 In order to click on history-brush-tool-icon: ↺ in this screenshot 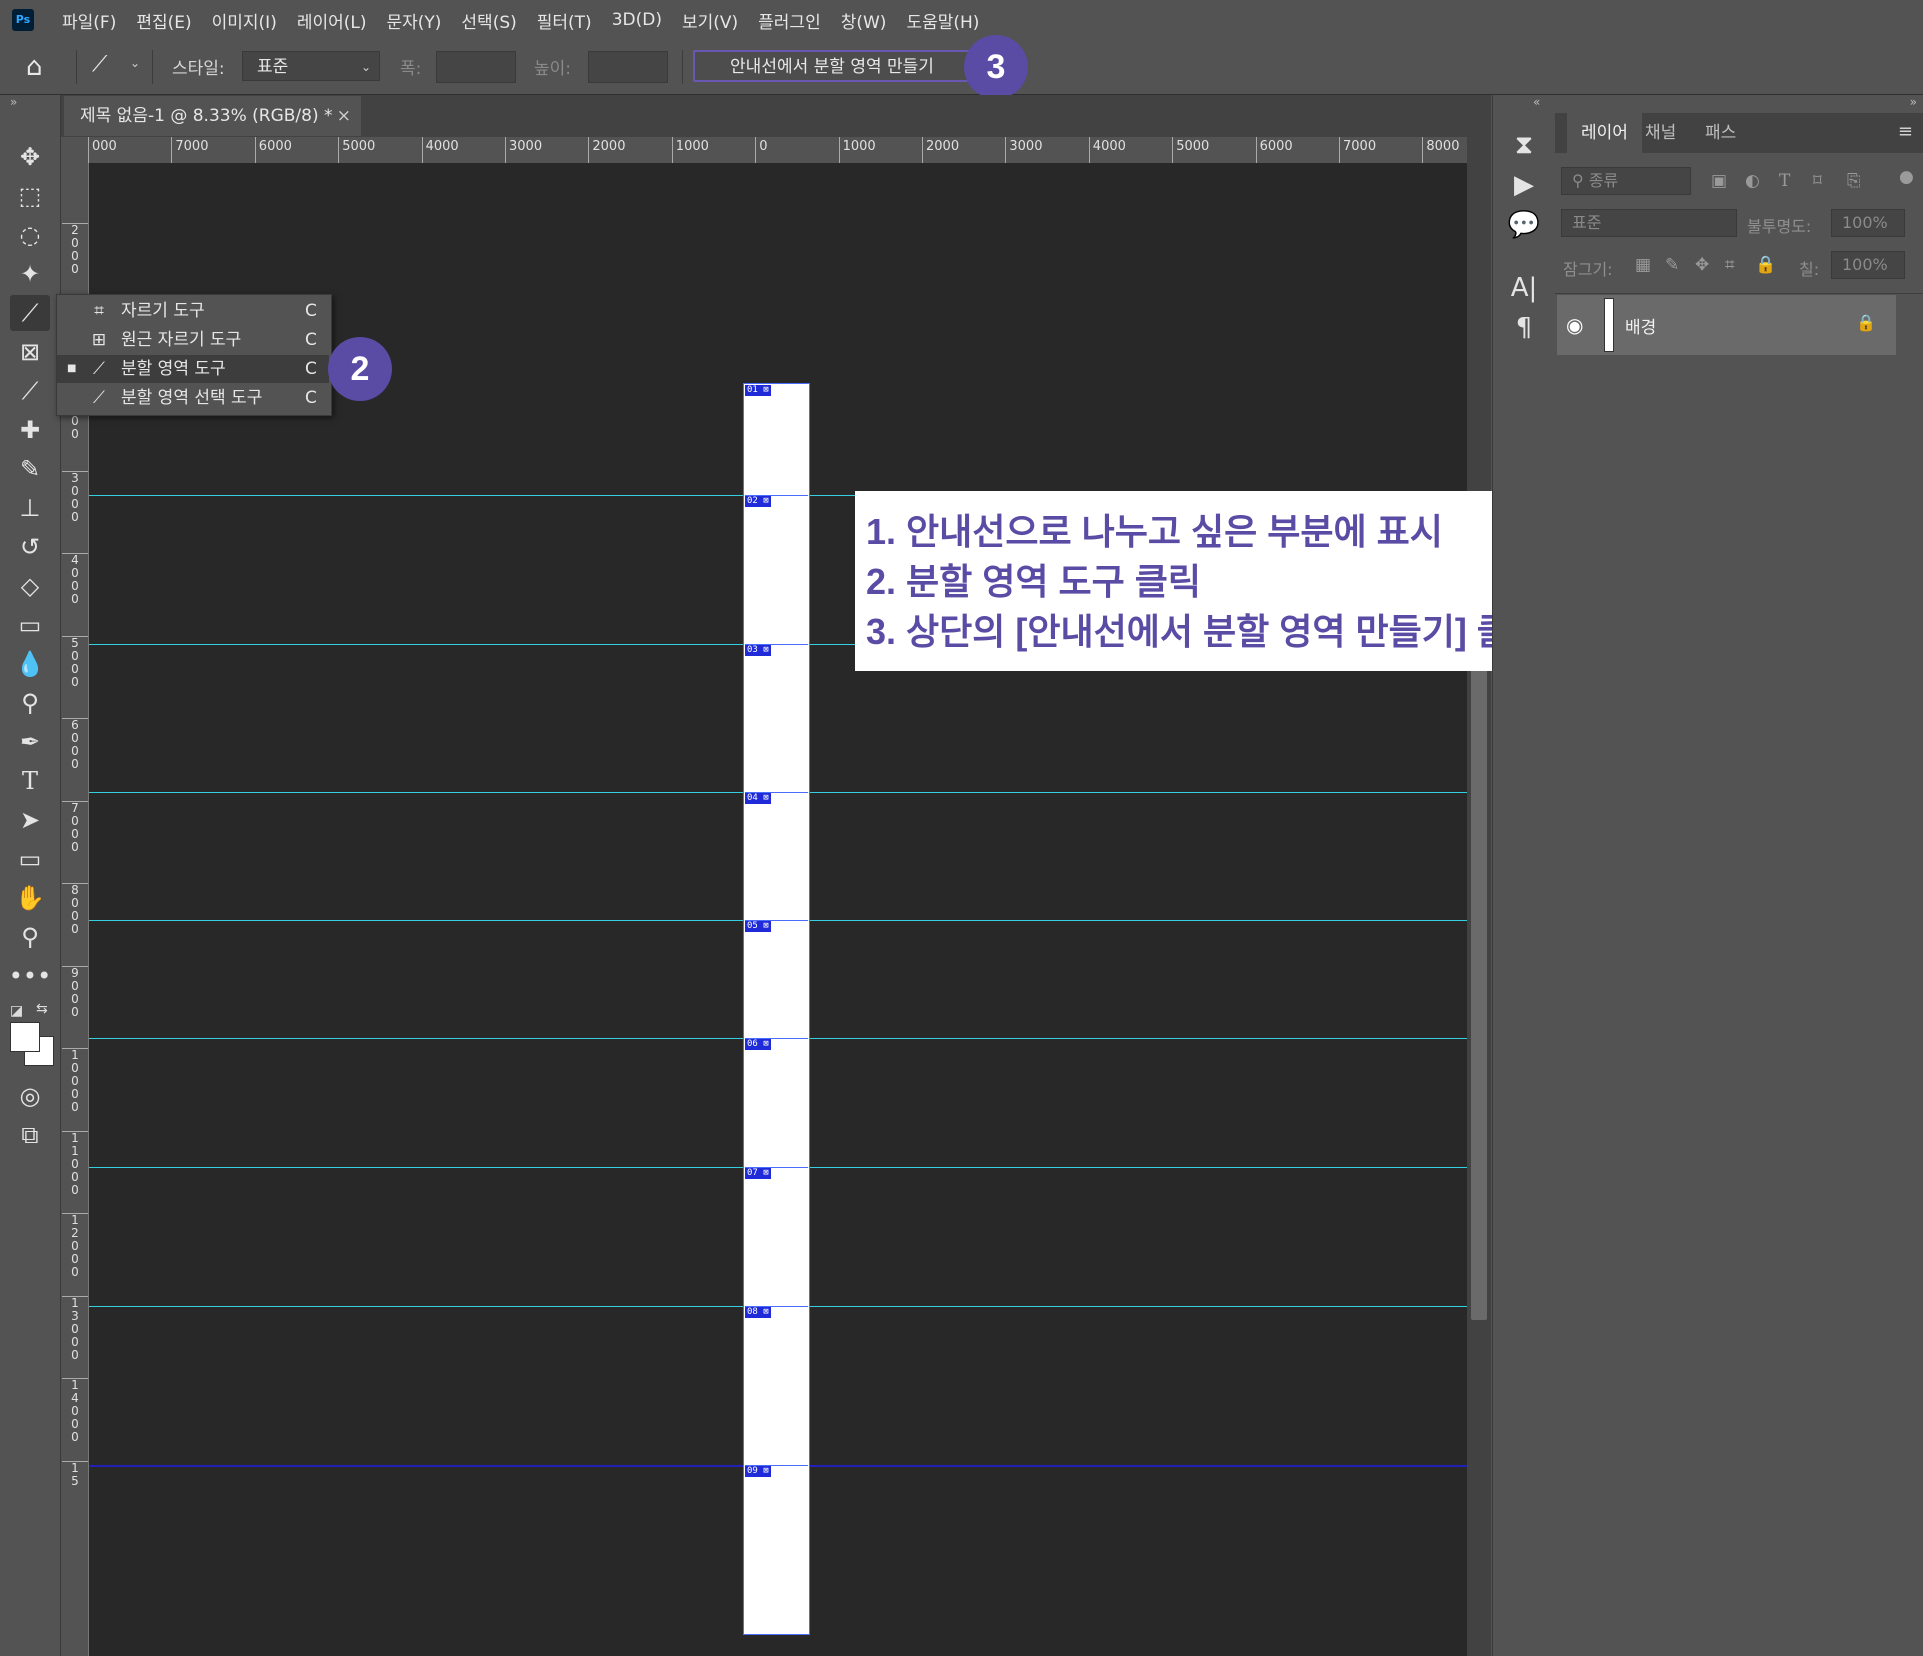, I will do `click(30, 547)`.